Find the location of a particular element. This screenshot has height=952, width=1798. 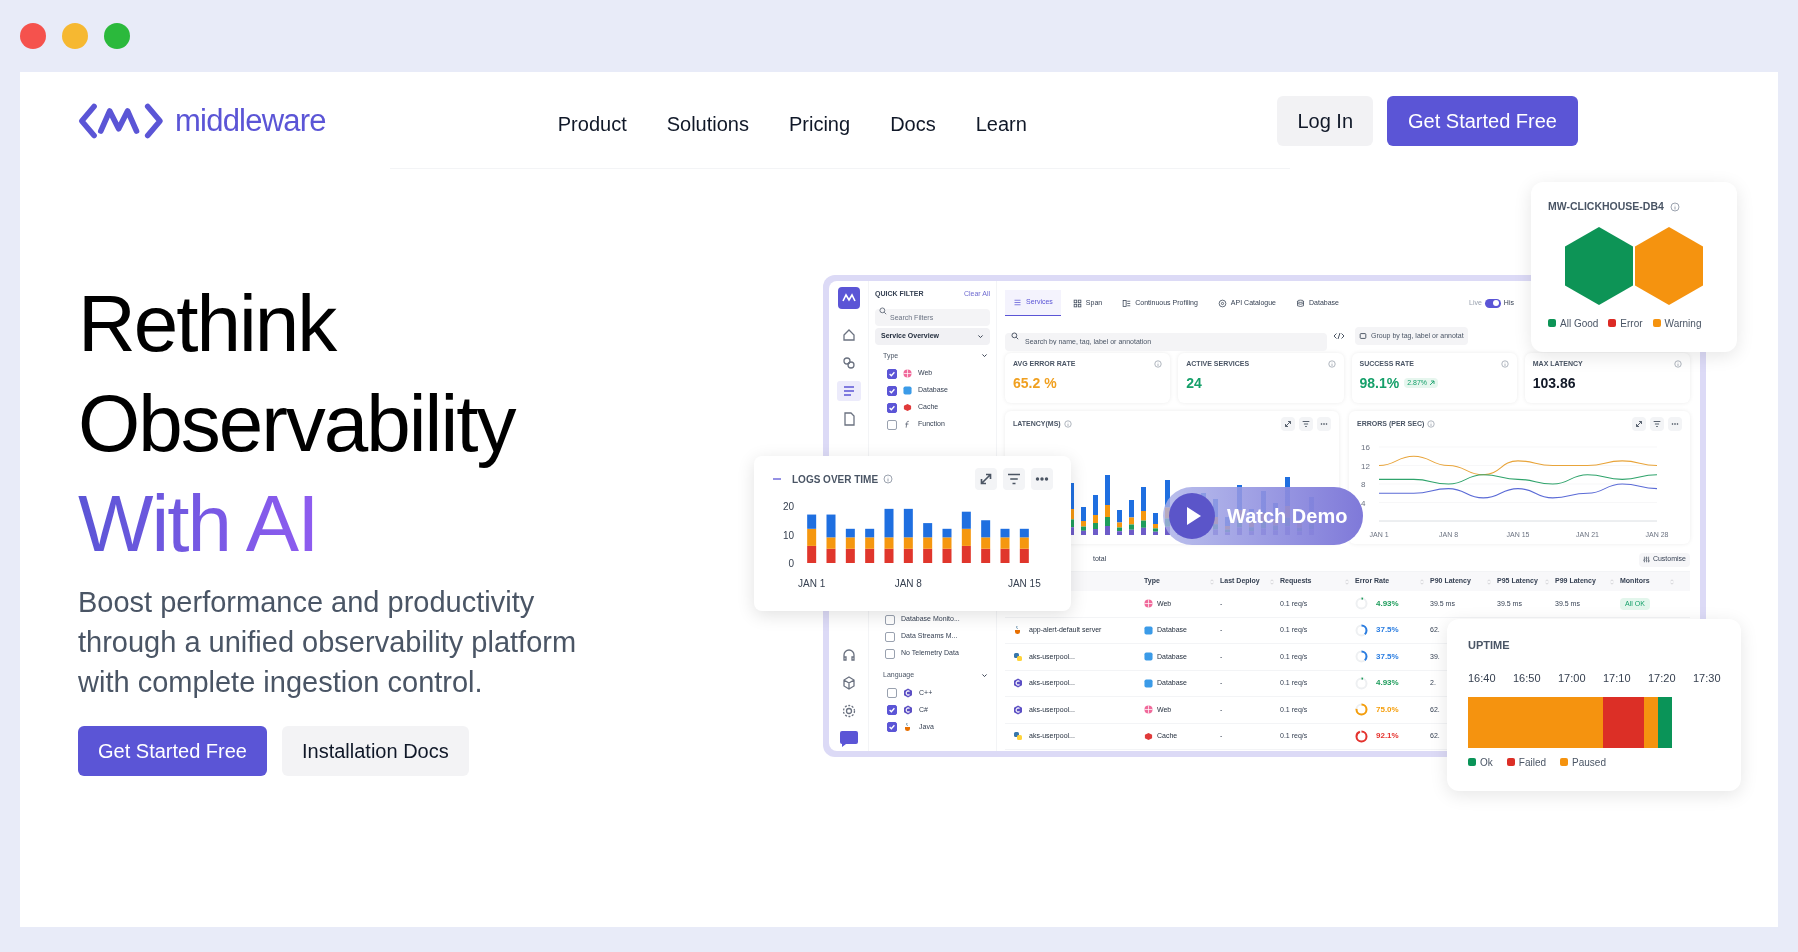

legend-label: All Good is located at coordinates (1579, 323).